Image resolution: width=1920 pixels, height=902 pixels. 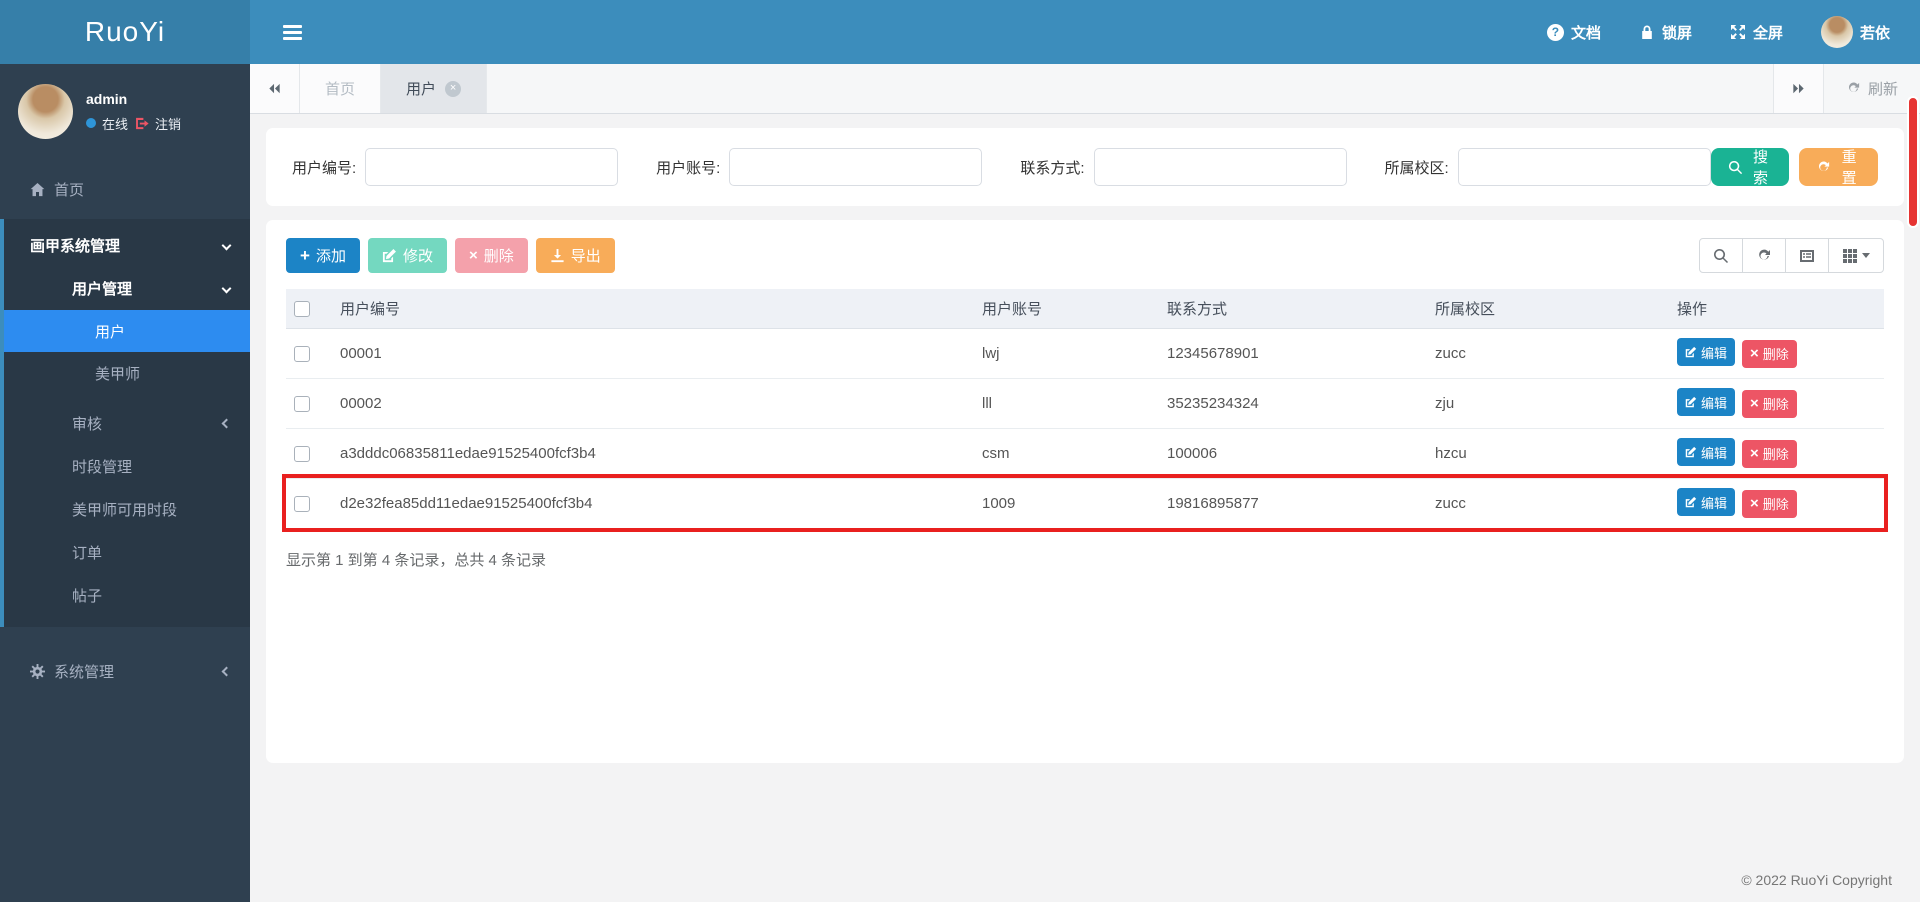 I want to click on sidebar-item-post: 帖子, so click(x=127, y=595).